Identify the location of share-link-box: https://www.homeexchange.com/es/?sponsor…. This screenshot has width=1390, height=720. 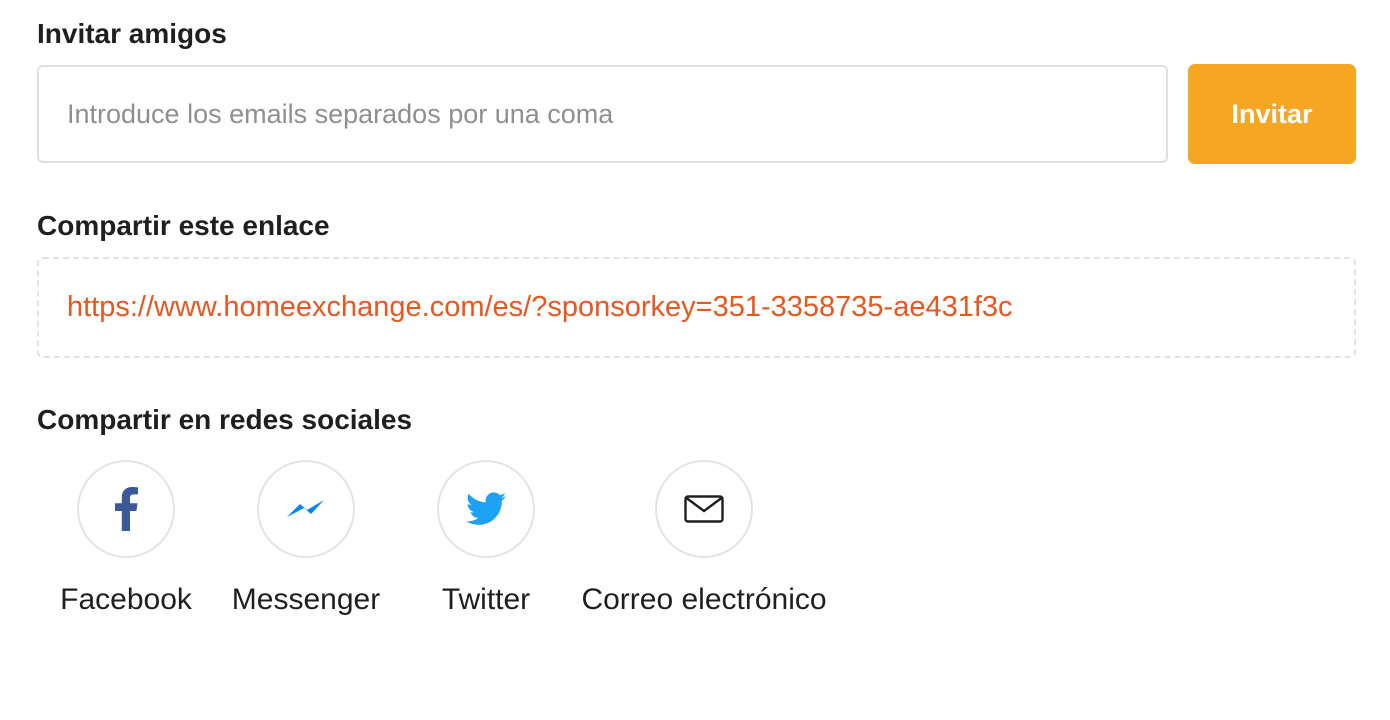
(696, 307).